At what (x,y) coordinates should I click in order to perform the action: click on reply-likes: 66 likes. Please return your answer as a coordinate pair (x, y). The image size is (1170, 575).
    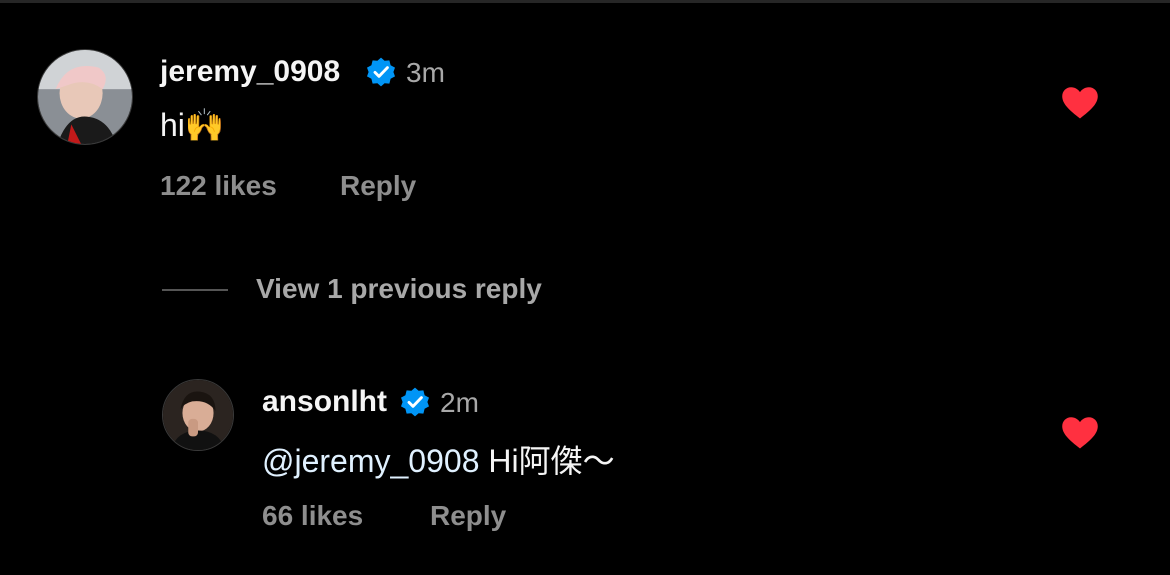
    Looking at the image, I should click on (312, 516).